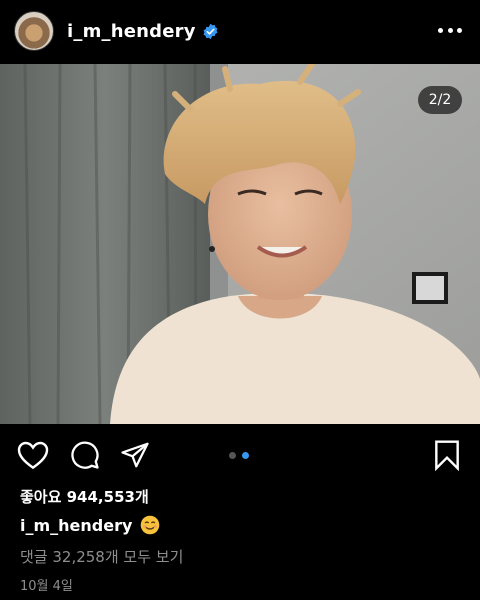  I want to click on post-username: i_m_hendery, so click(131, 31).